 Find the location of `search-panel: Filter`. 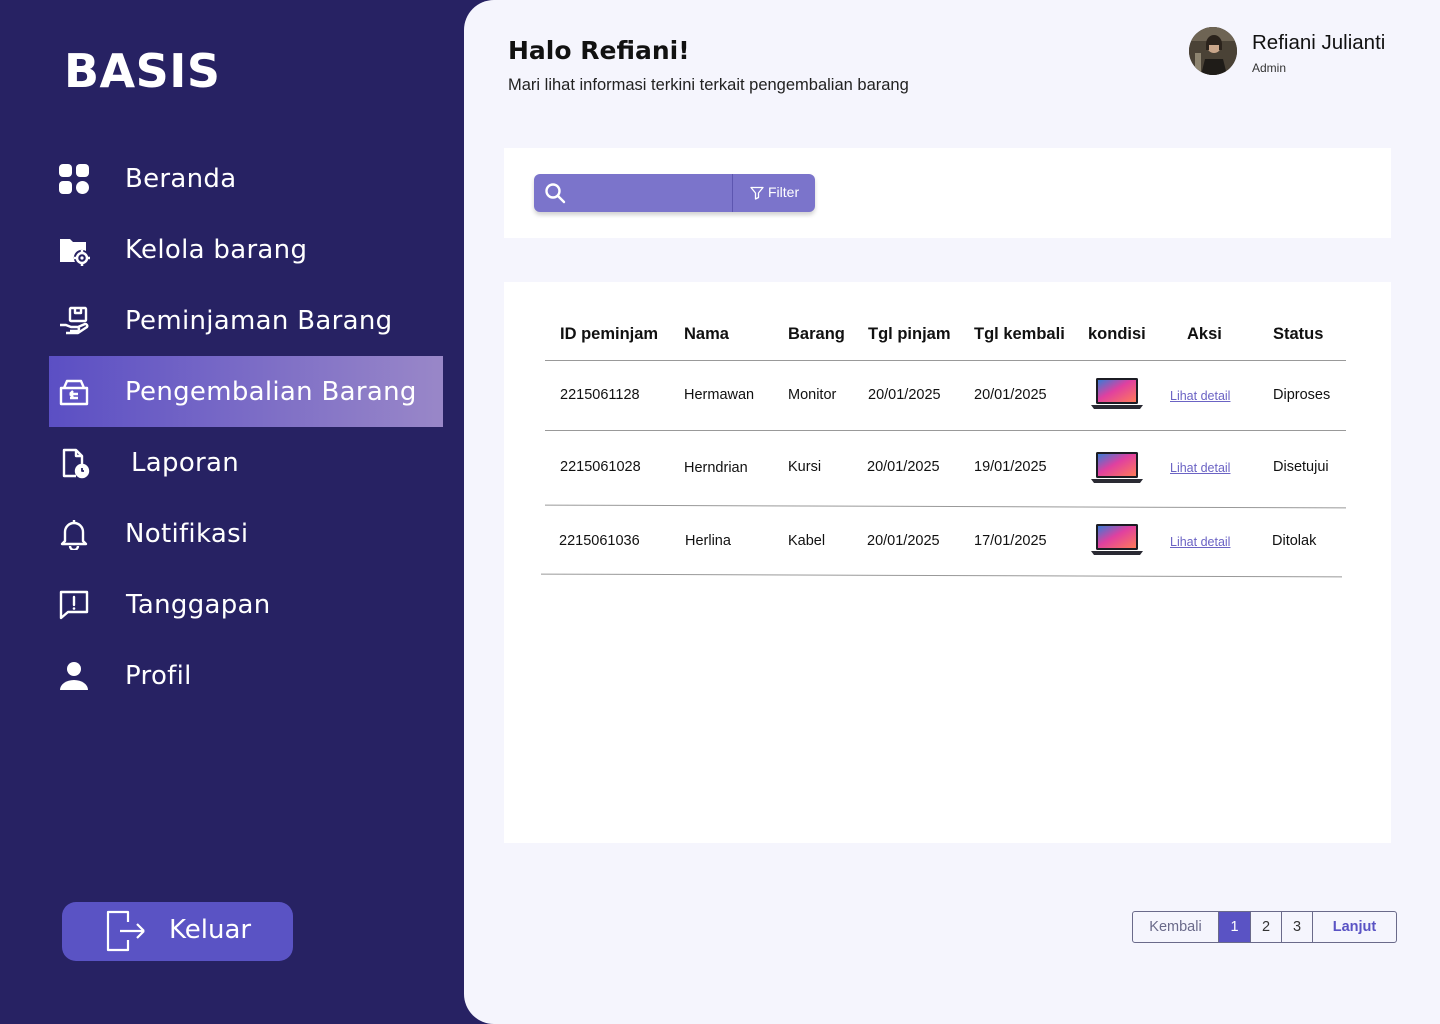

search-panel: Filter is located at coordinates (947, 193).